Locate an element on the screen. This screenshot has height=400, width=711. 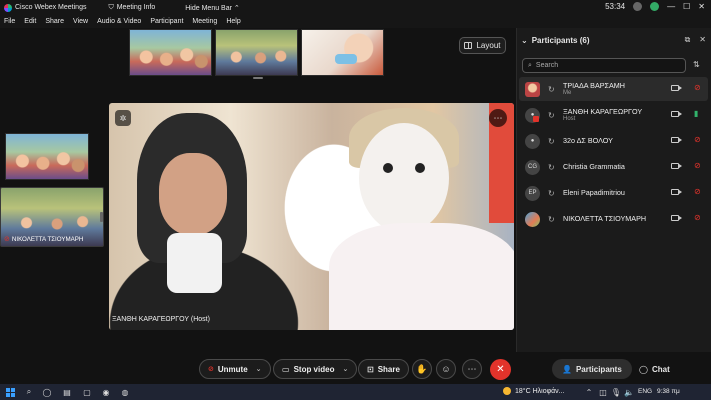
sun-icon is located at coordinates (507, 391).